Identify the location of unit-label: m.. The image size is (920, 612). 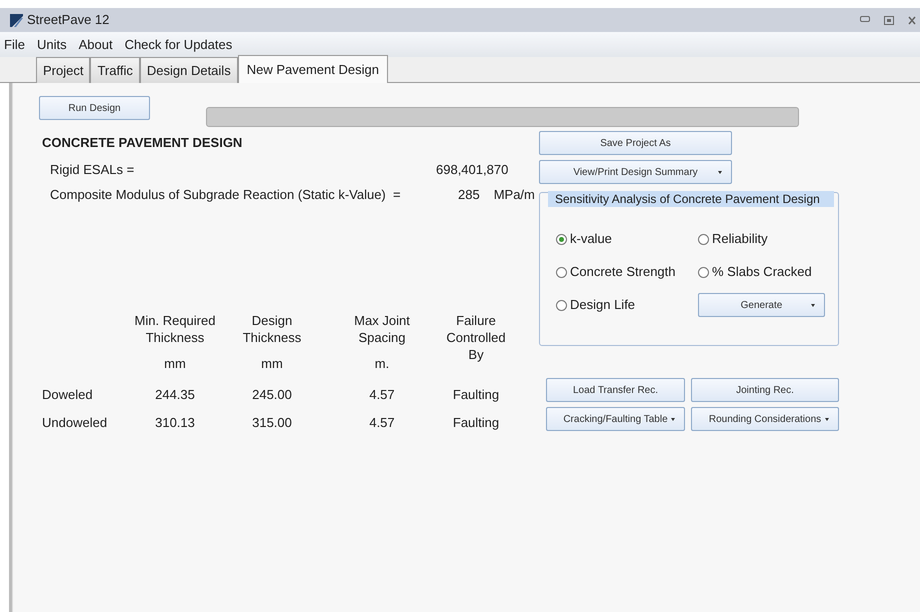
(382, 363).